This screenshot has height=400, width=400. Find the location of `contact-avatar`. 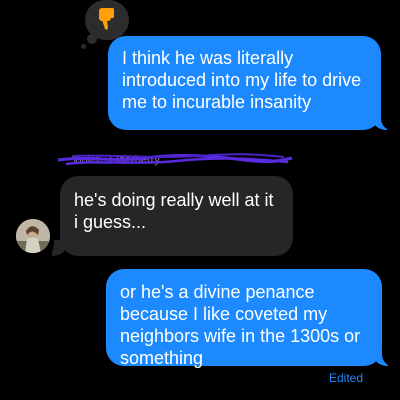

contact-avatar is located at coordinates (33, 236).